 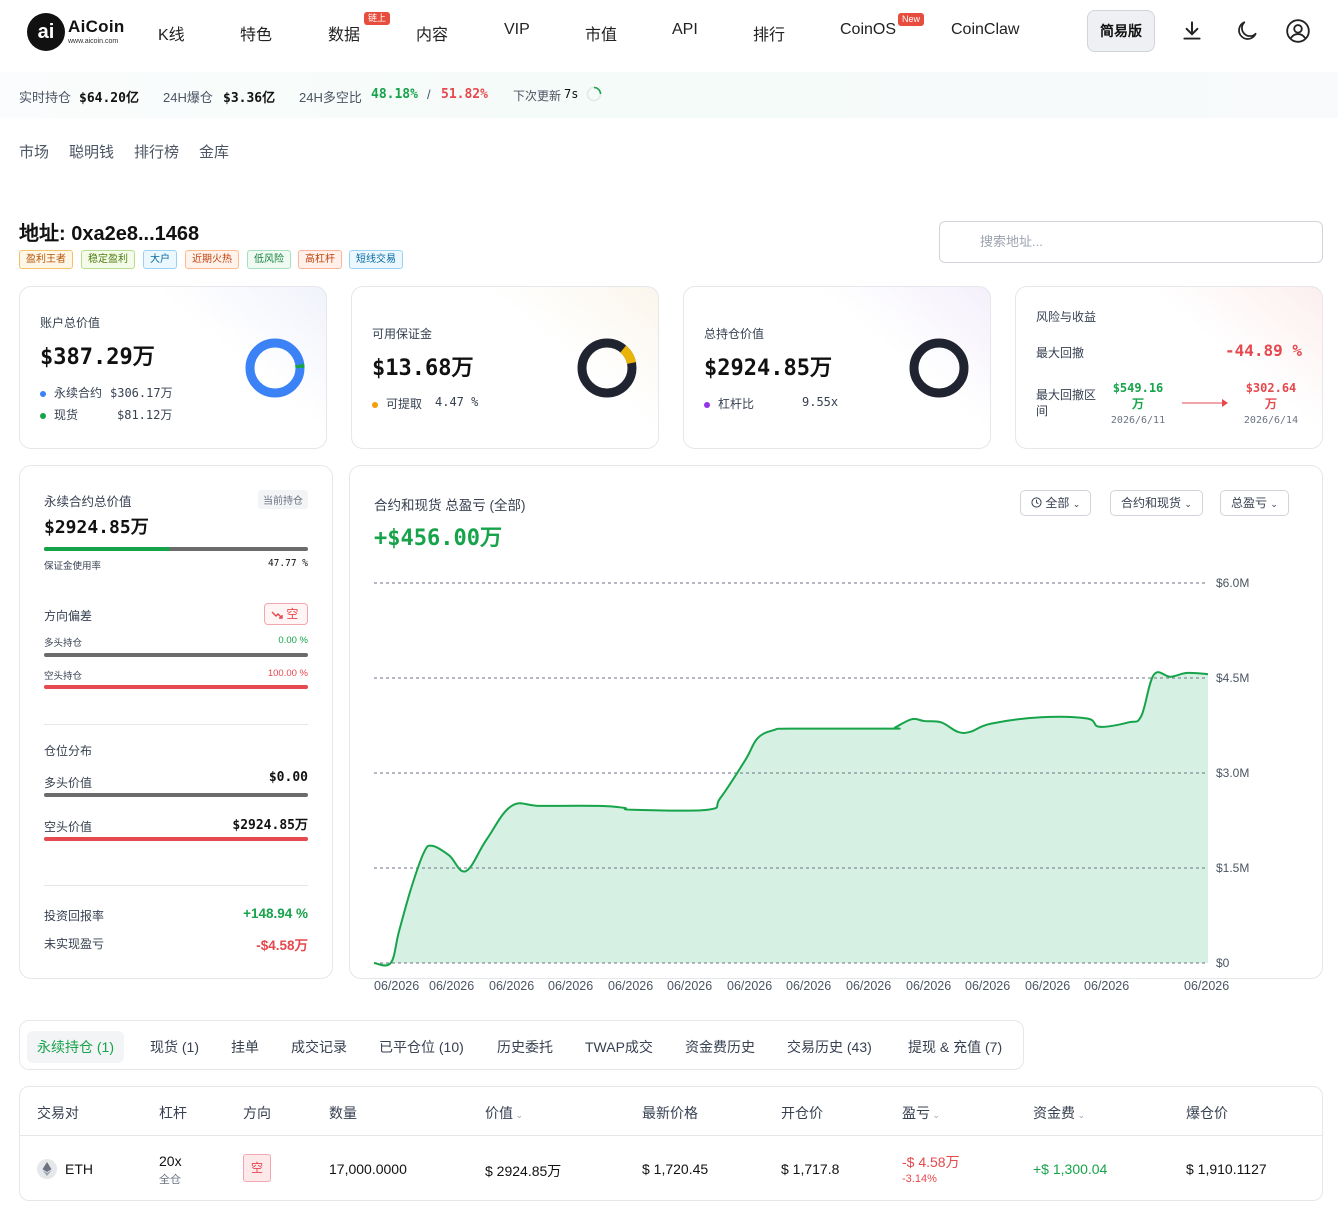 I want to click on tab-spot: 现货 (1), so click(x=174, y=1047).